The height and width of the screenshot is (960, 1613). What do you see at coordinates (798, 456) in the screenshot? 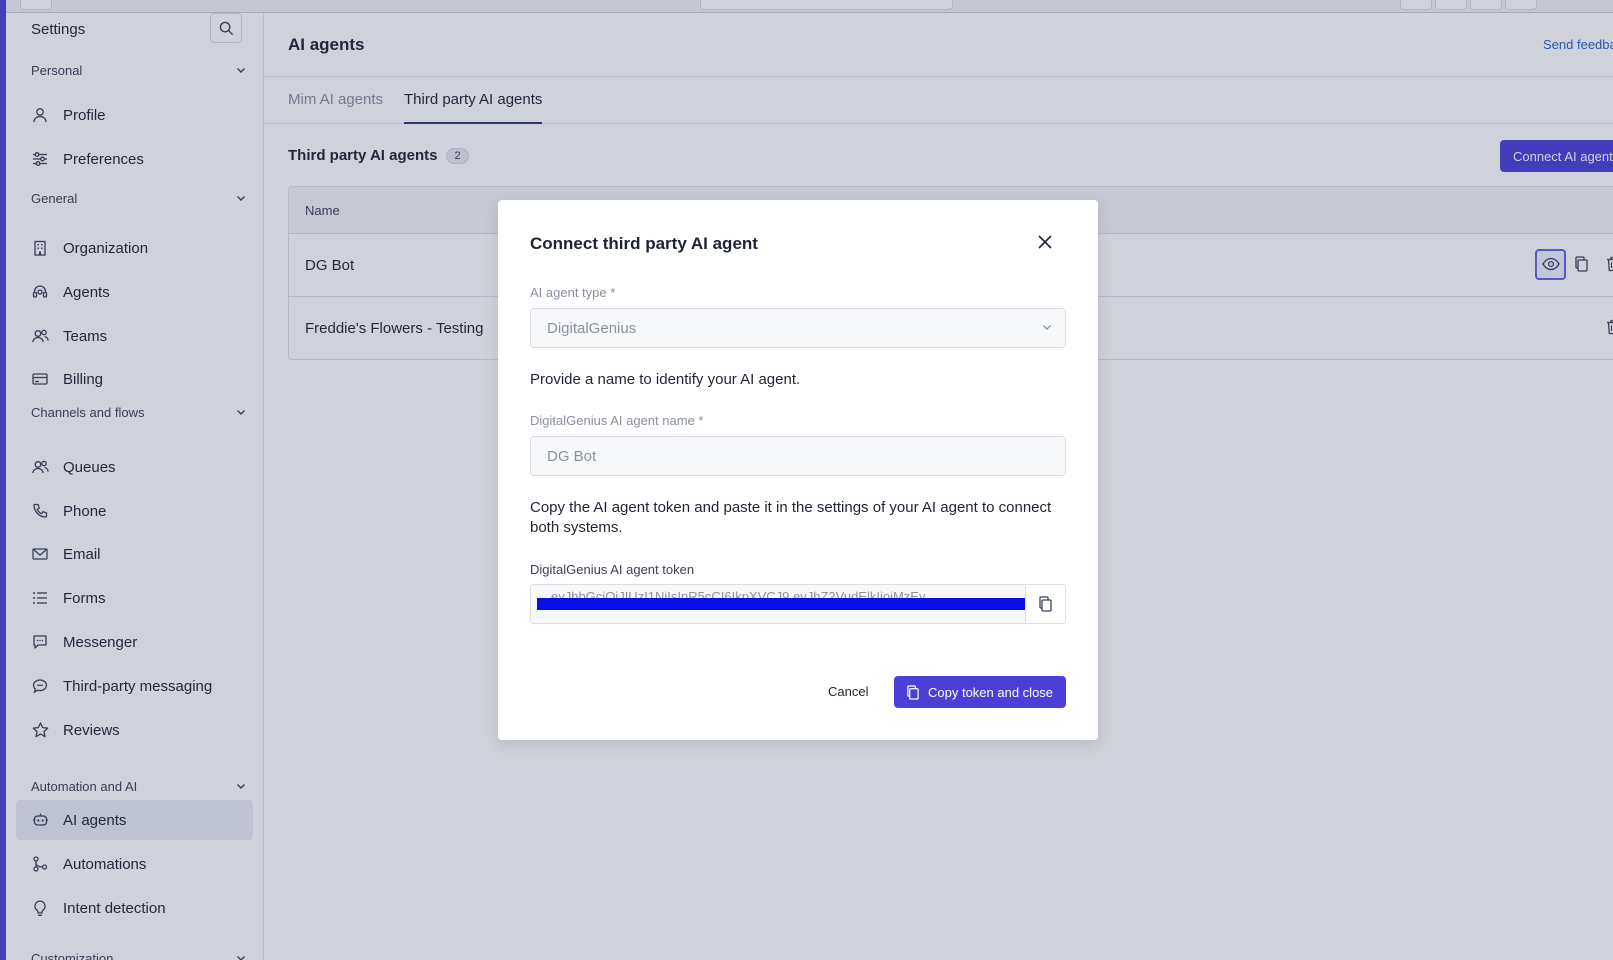
I see `agent-name-input: DG Bot` at bounding box center [798, 456].